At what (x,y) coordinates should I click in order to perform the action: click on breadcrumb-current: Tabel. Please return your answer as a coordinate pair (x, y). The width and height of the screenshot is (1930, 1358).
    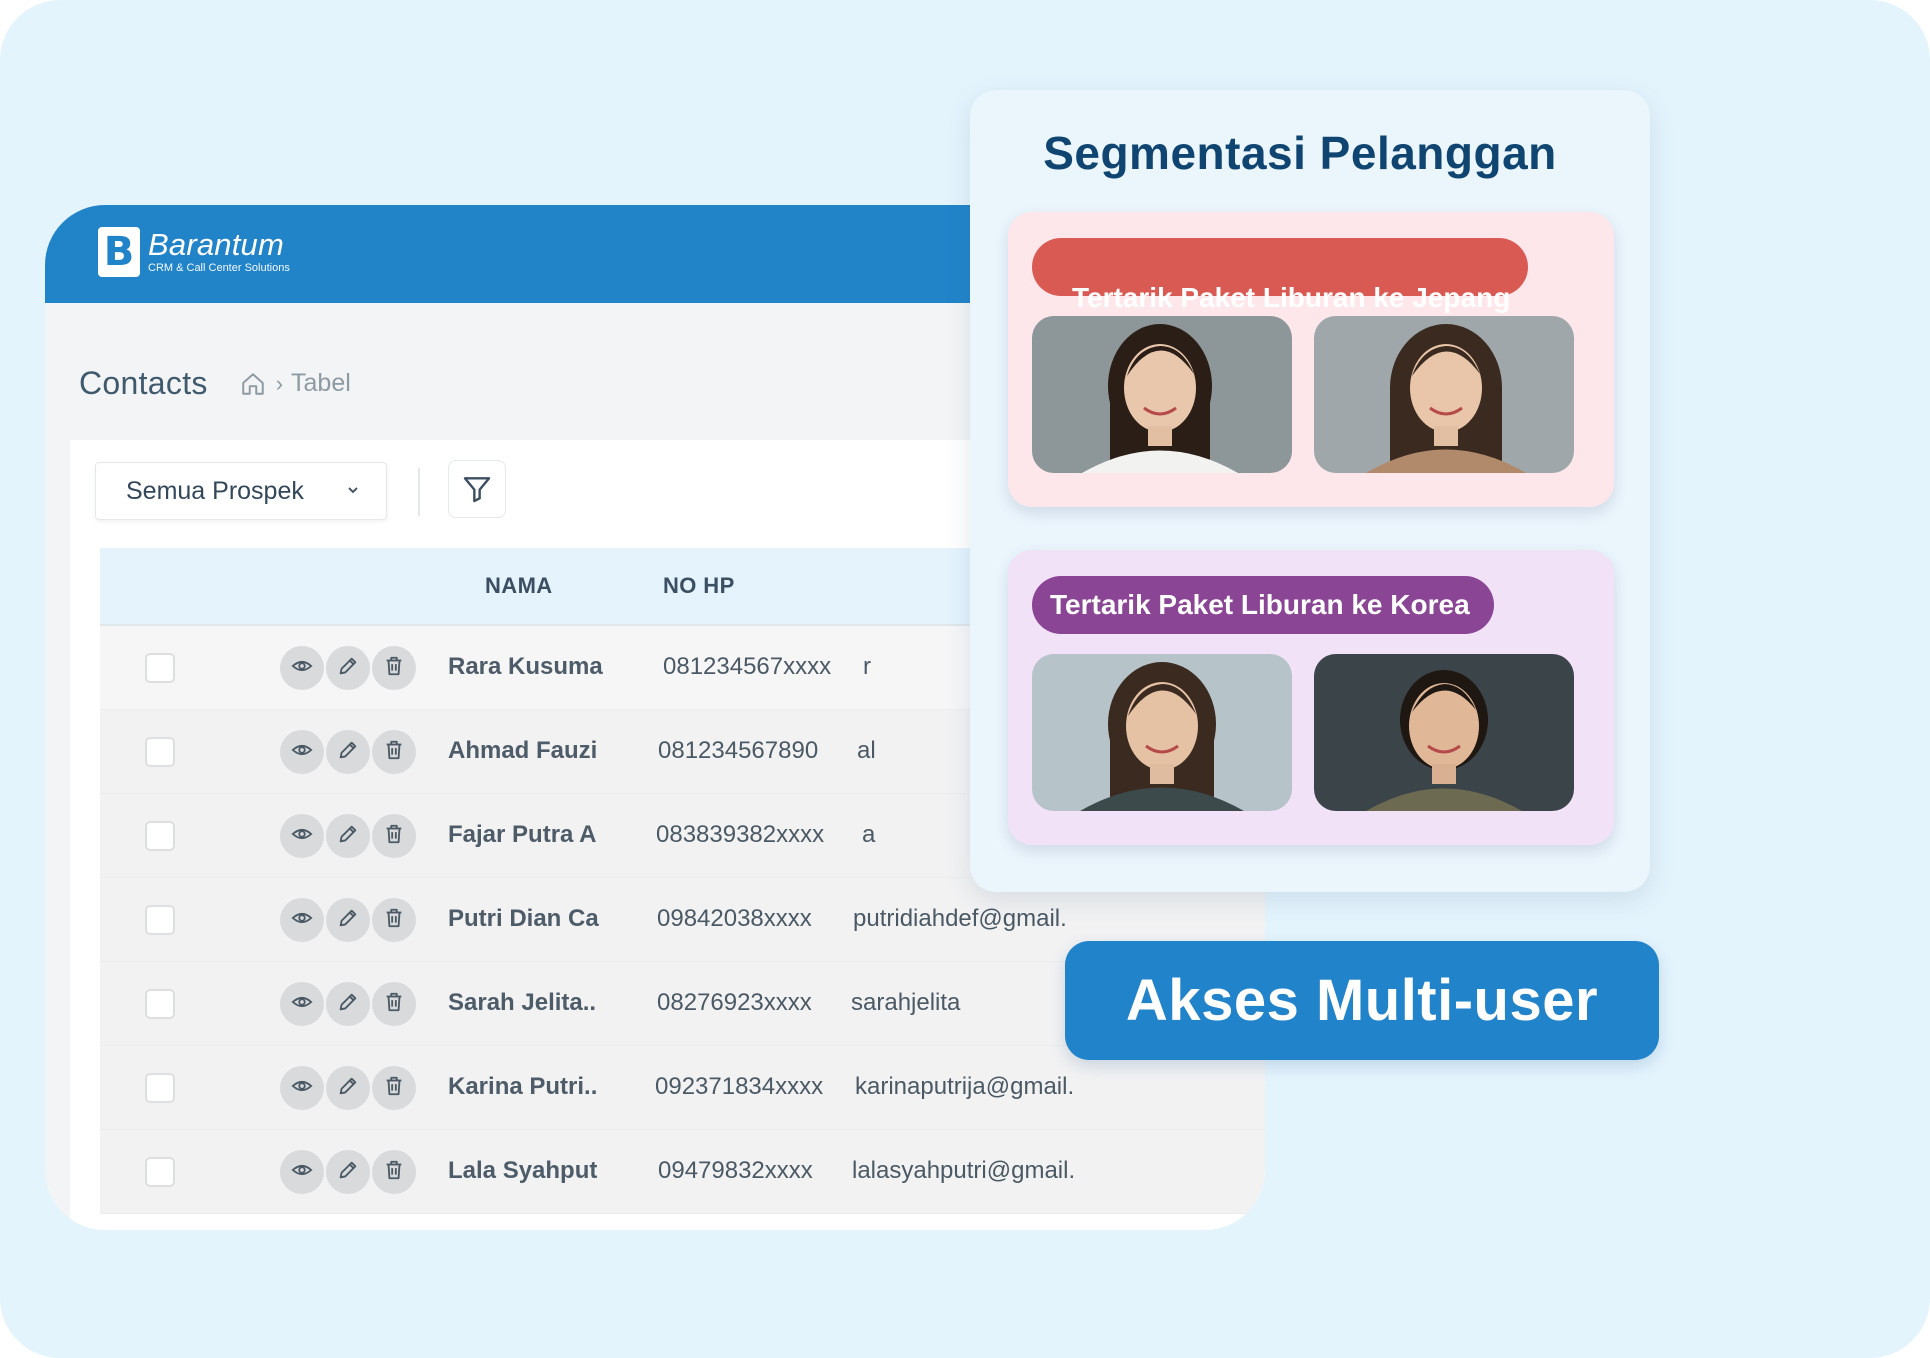
    Looking at the image, I should click on (321, 383).